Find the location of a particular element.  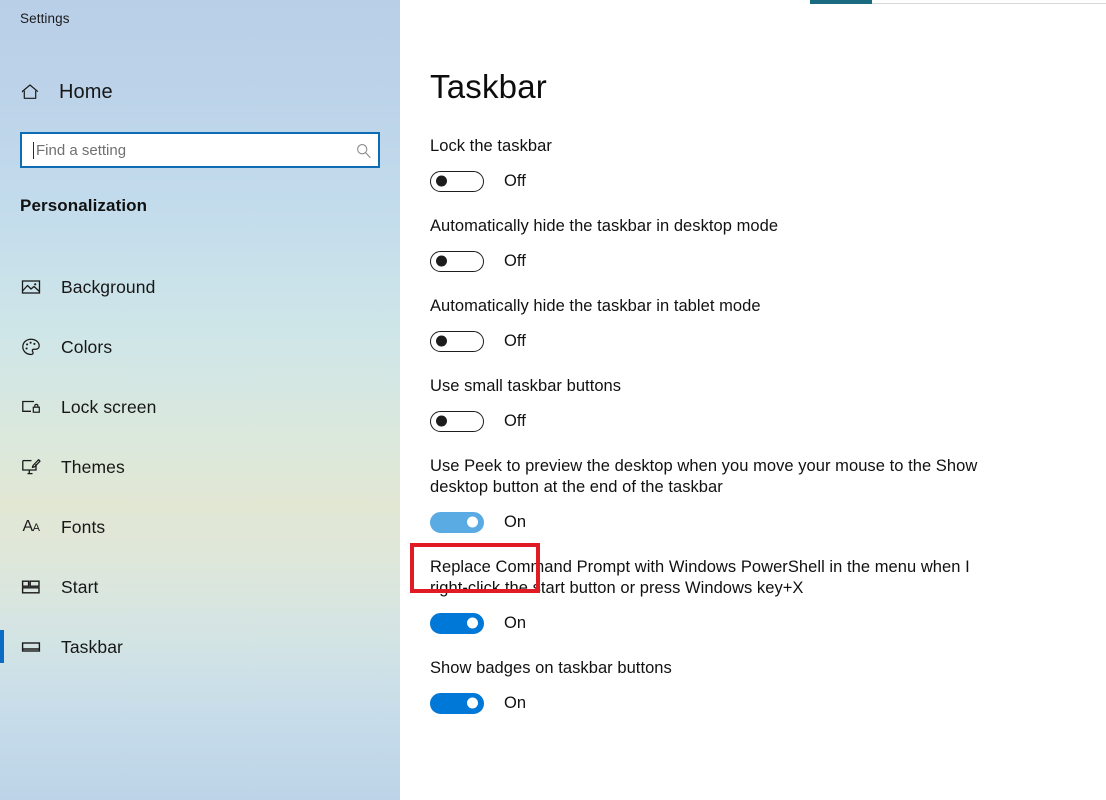

sidebar-item-label: Start is located at coordinates (80, 586).